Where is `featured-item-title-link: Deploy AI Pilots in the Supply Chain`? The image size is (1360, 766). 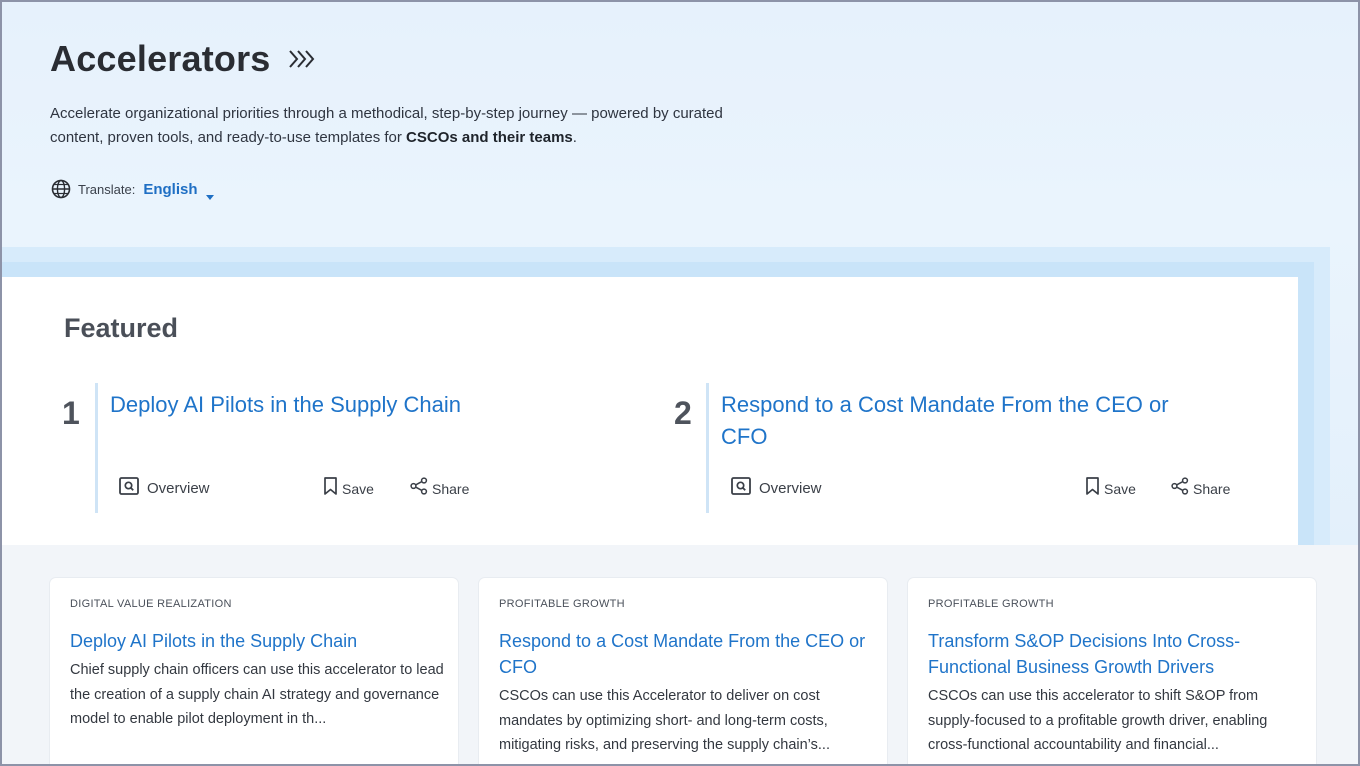 featured-item-title-link: Deploy AI Pilots in the Supply Chain is located at coordinates (320, 405).